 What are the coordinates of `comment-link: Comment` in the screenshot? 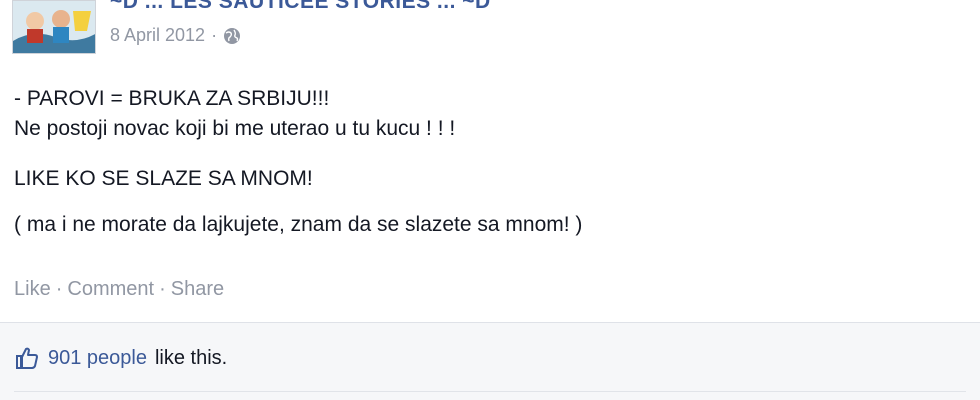 It's located at (110, 289).